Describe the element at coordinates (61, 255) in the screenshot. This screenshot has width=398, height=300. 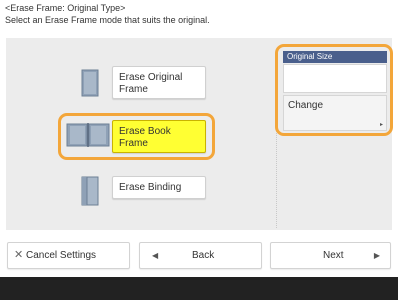
I see `cancel-settings-label: Cancel Settings` at that location.